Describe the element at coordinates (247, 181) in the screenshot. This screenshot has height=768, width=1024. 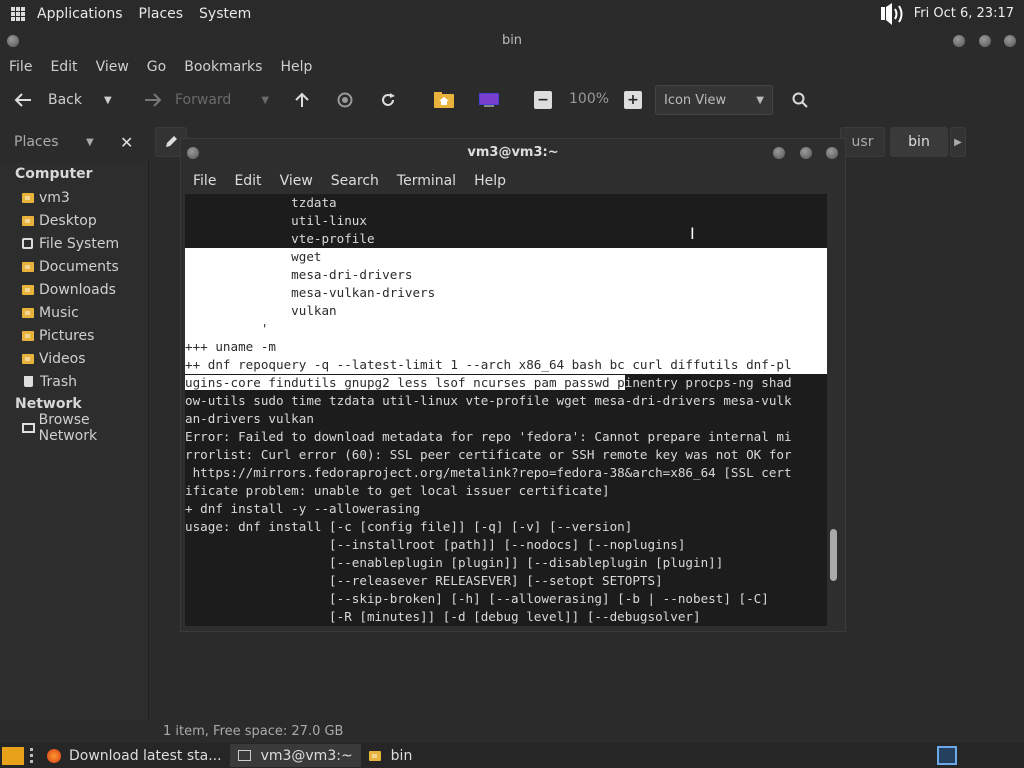
I see `terminal-menu-edit: Edit` at that location.